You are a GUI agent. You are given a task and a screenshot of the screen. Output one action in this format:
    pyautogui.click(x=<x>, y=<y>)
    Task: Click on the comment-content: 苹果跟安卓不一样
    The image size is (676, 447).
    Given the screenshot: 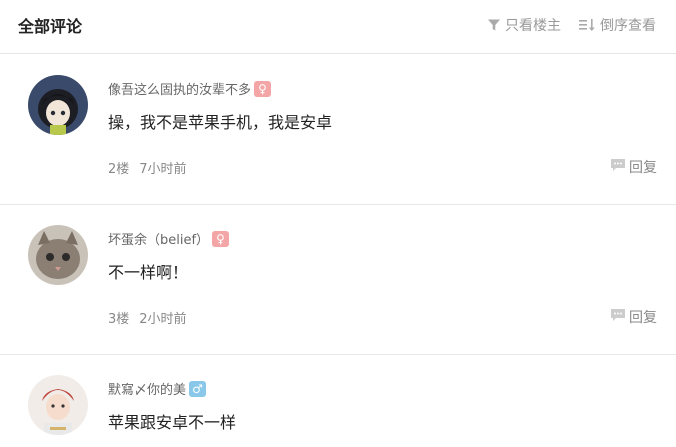 What is the action you would take?
    pyautogui.click(x=172, y=422)
    